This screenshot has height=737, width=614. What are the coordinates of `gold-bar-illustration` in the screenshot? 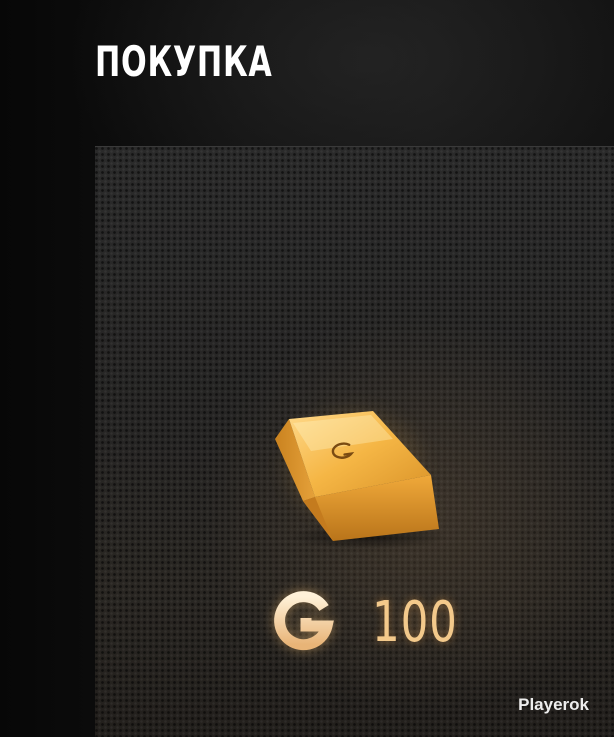 It's located at (361, 480).